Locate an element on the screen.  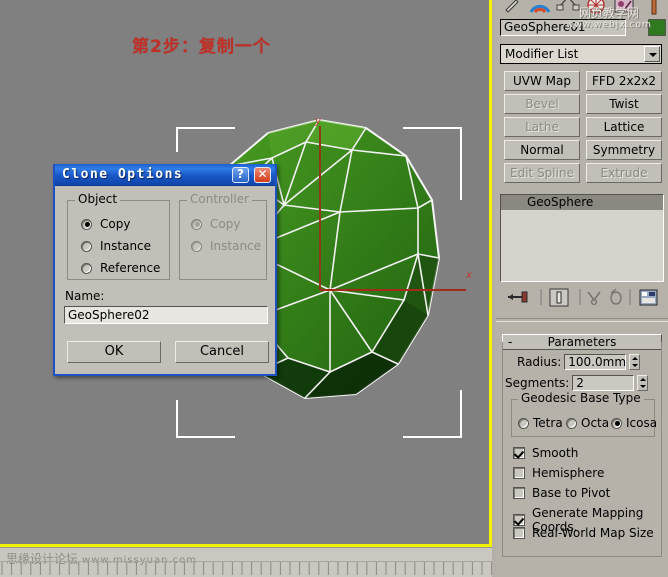
create-rainbow-icon is located at coordinates (540, 8).